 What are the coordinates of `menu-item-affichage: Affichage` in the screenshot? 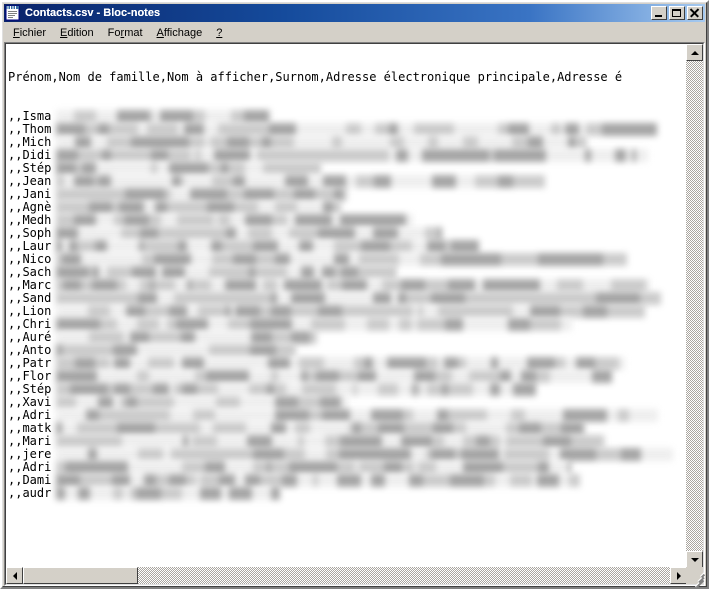 It's located at (180, 33).